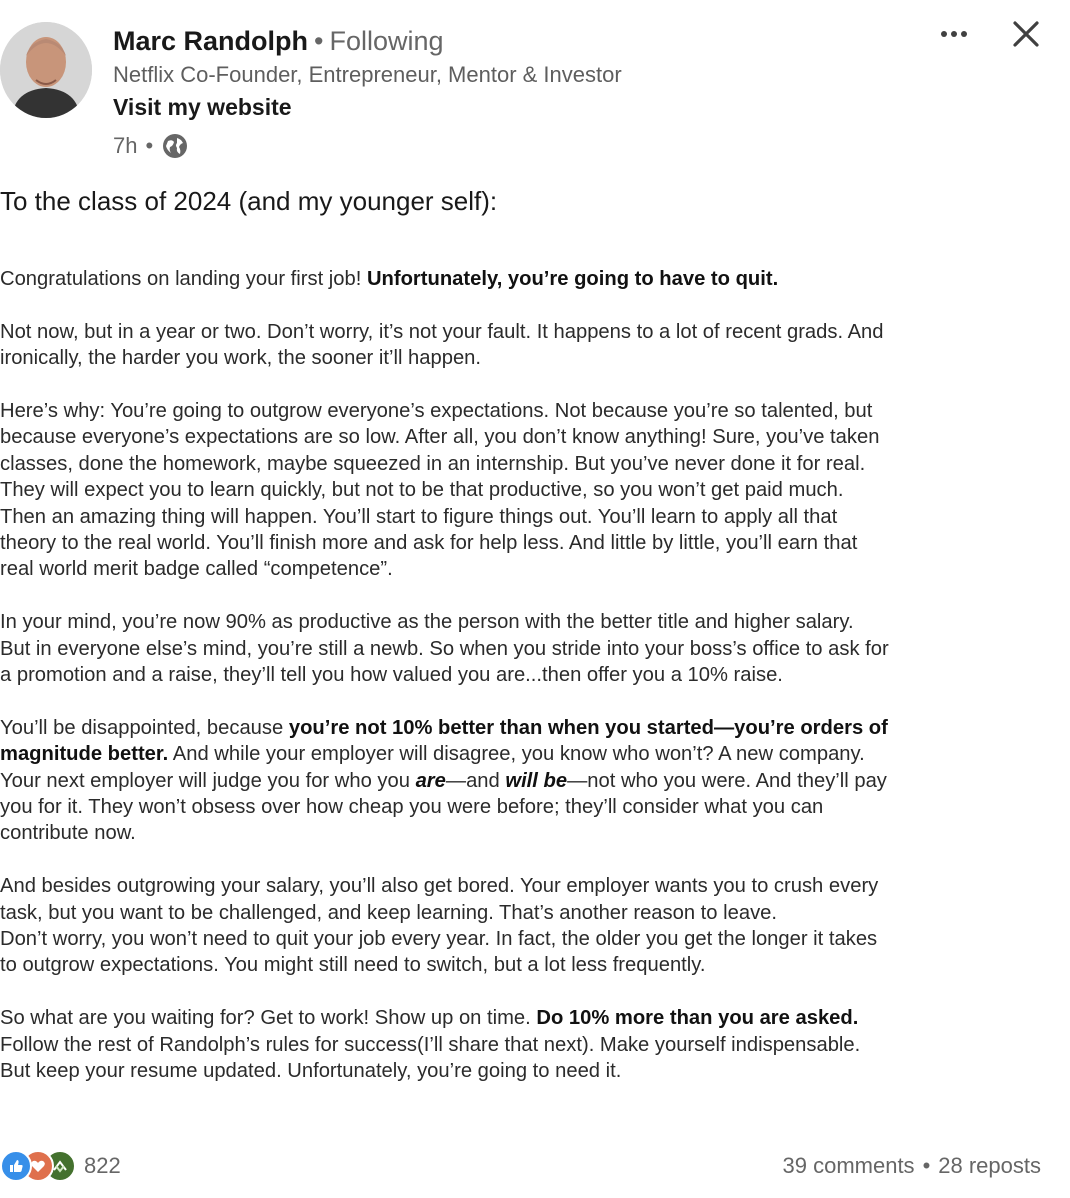 The width and height of the screenshot is (1070, 1198). What do you see at coordinates (1026, 34) in the screenshot?
I see `close-icon` at bounding box center [1026, 34].